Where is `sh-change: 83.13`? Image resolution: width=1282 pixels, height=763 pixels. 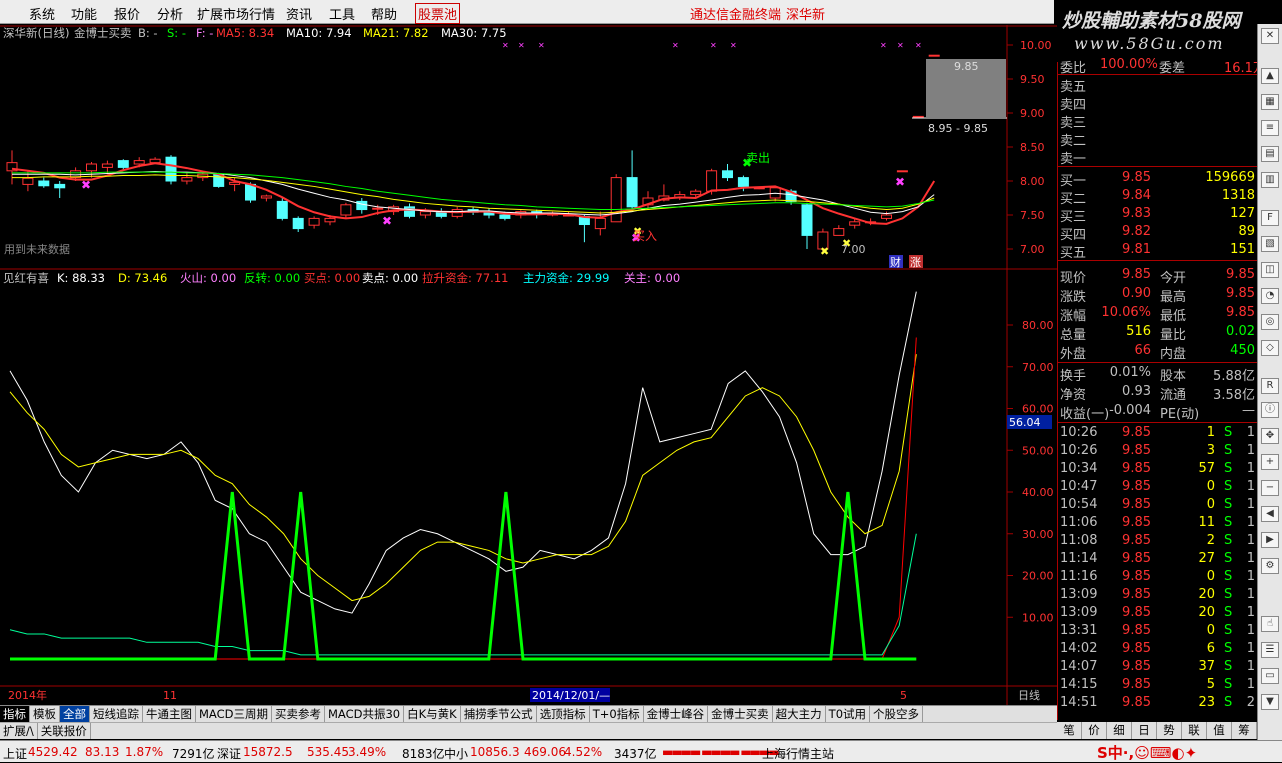 sh-change: 83.13 is located at coordinates (102, 752).